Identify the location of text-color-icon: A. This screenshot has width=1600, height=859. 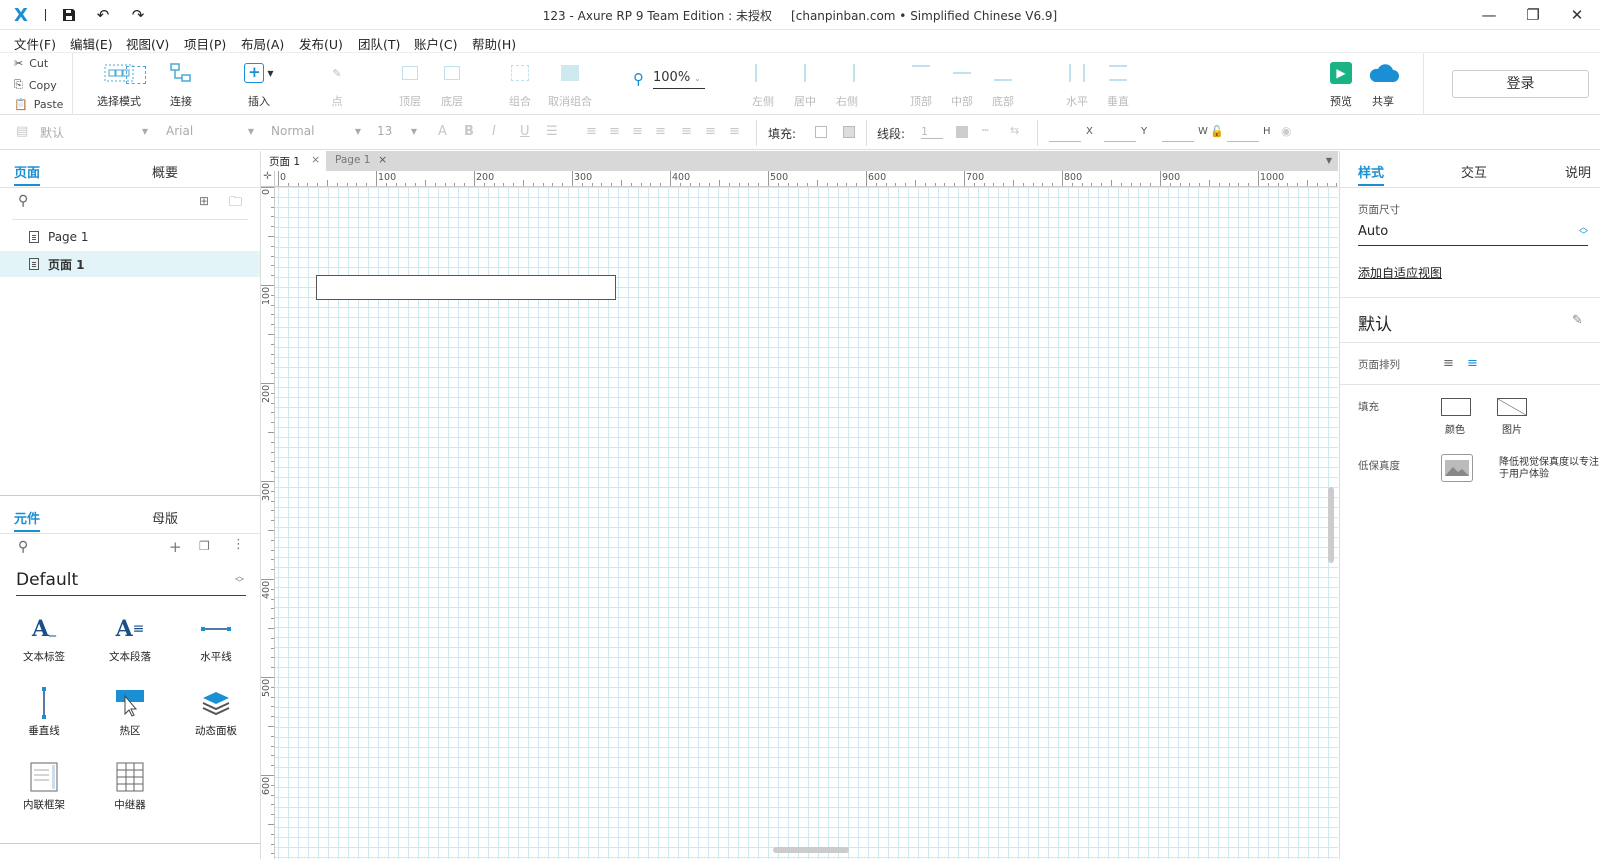
(442, 131).